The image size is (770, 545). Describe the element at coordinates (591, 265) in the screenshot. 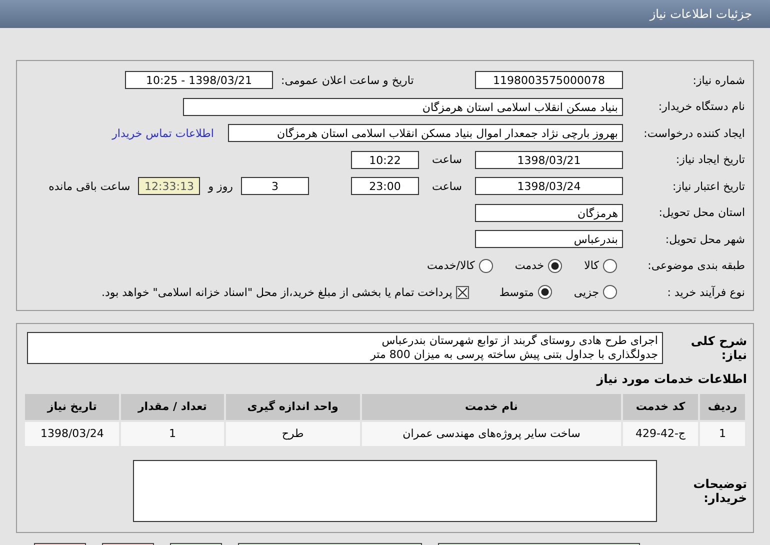

I see `radio-label: کالا` at that location.